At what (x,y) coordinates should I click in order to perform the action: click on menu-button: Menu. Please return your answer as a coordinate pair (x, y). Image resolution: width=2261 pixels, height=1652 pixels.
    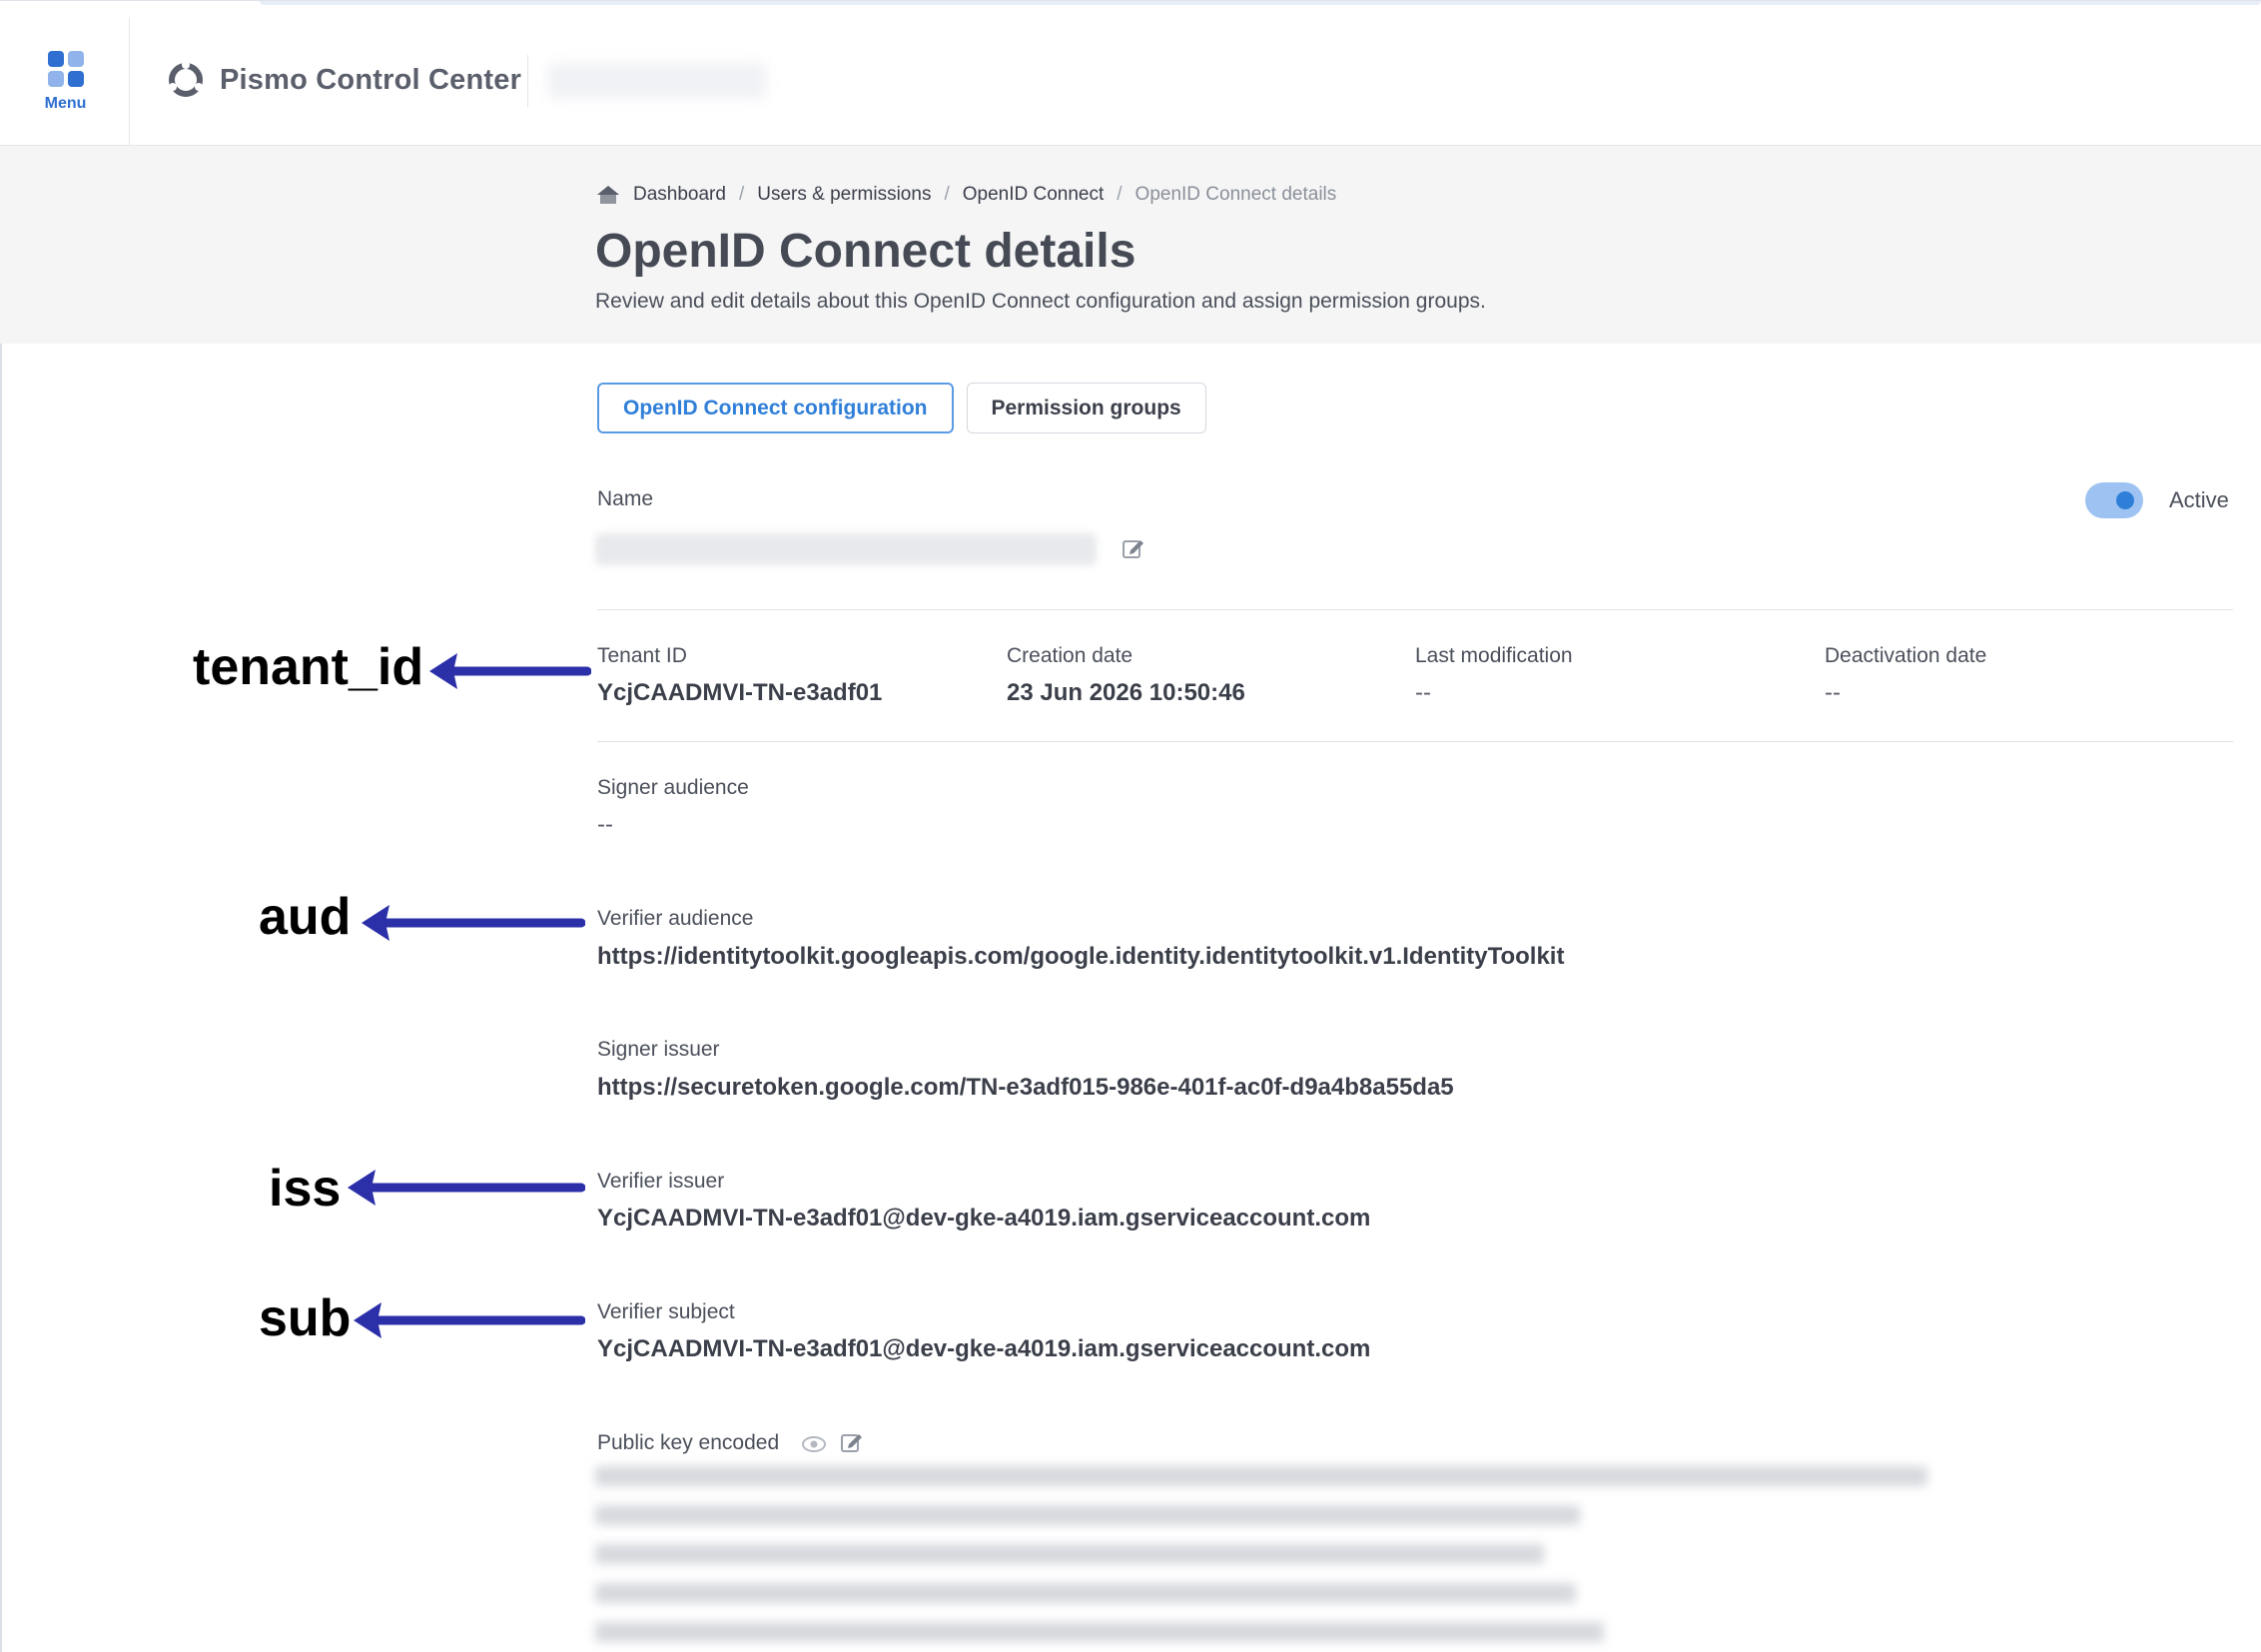
    Looking at the image, I should click on (66, 82).